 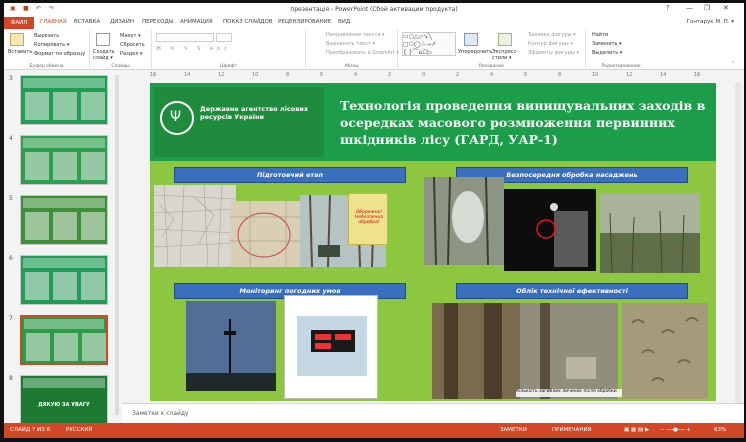 What do you see at coordinates (59, 54) in the screenshot?
I see `format-painter-button: Формат по образцу` at bounding box center [59, 54].